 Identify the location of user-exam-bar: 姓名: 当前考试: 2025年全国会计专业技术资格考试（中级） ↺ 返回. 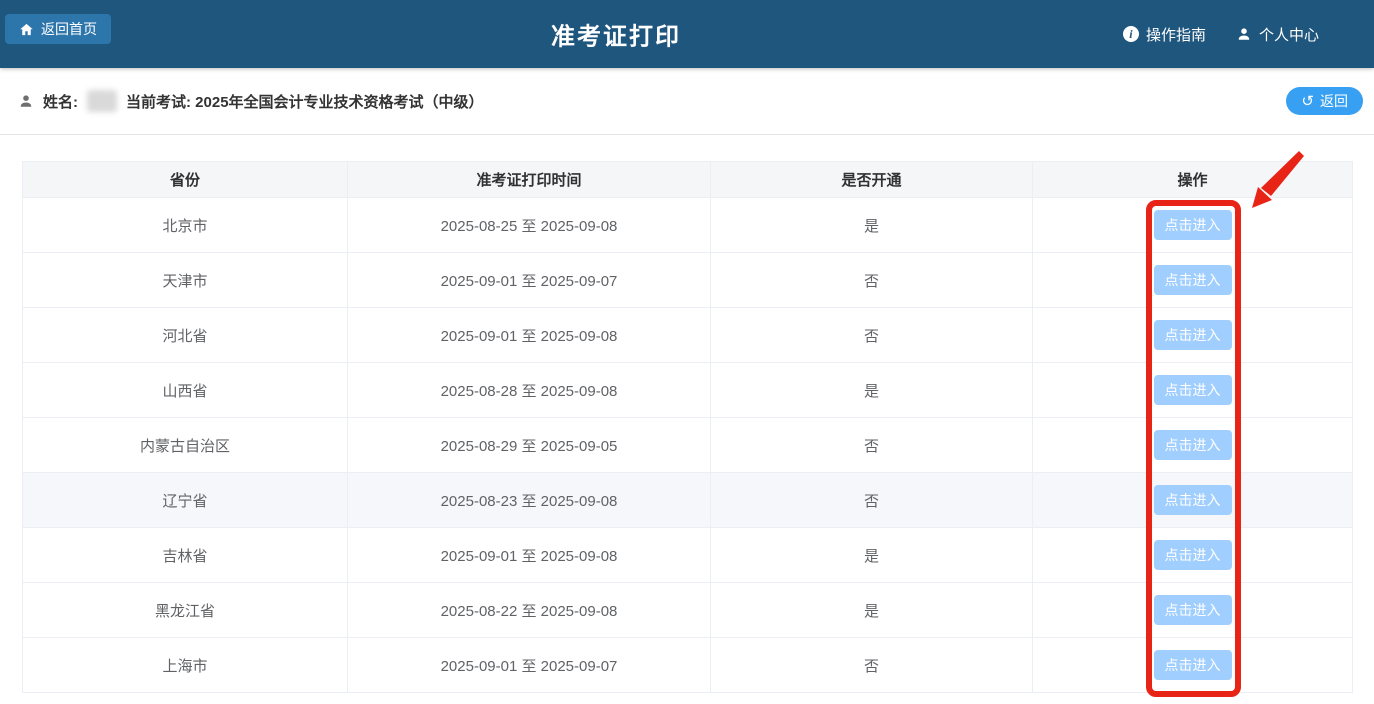
(687, 101).